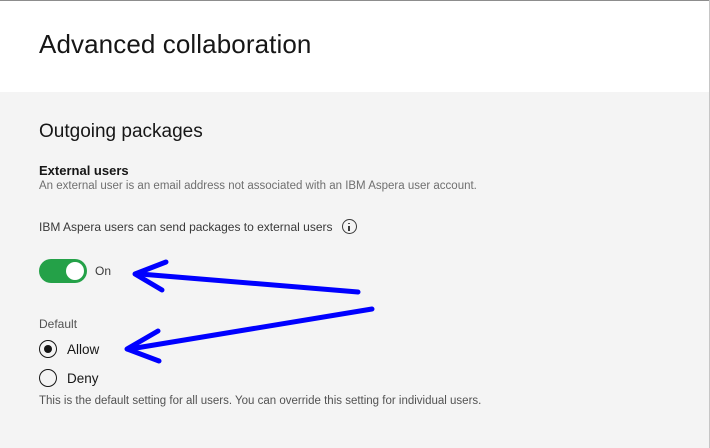 This screenshot has height=448, width=710. I want to click on radio-deny-circle, so click(48, 378).